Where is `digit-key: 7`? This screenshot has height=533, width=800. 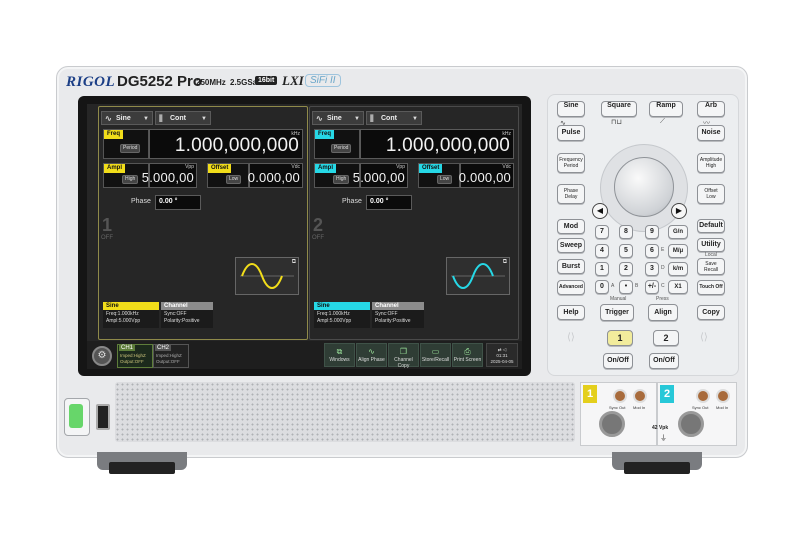
digit-key: 7 is located at coordinates (602, 232).